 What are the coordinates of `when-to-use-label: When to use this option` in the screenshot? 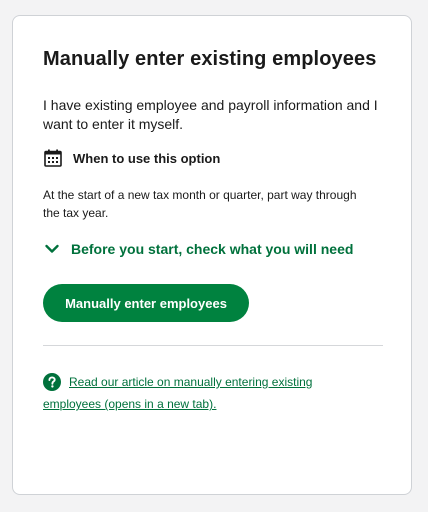 It's located at (147, 158).